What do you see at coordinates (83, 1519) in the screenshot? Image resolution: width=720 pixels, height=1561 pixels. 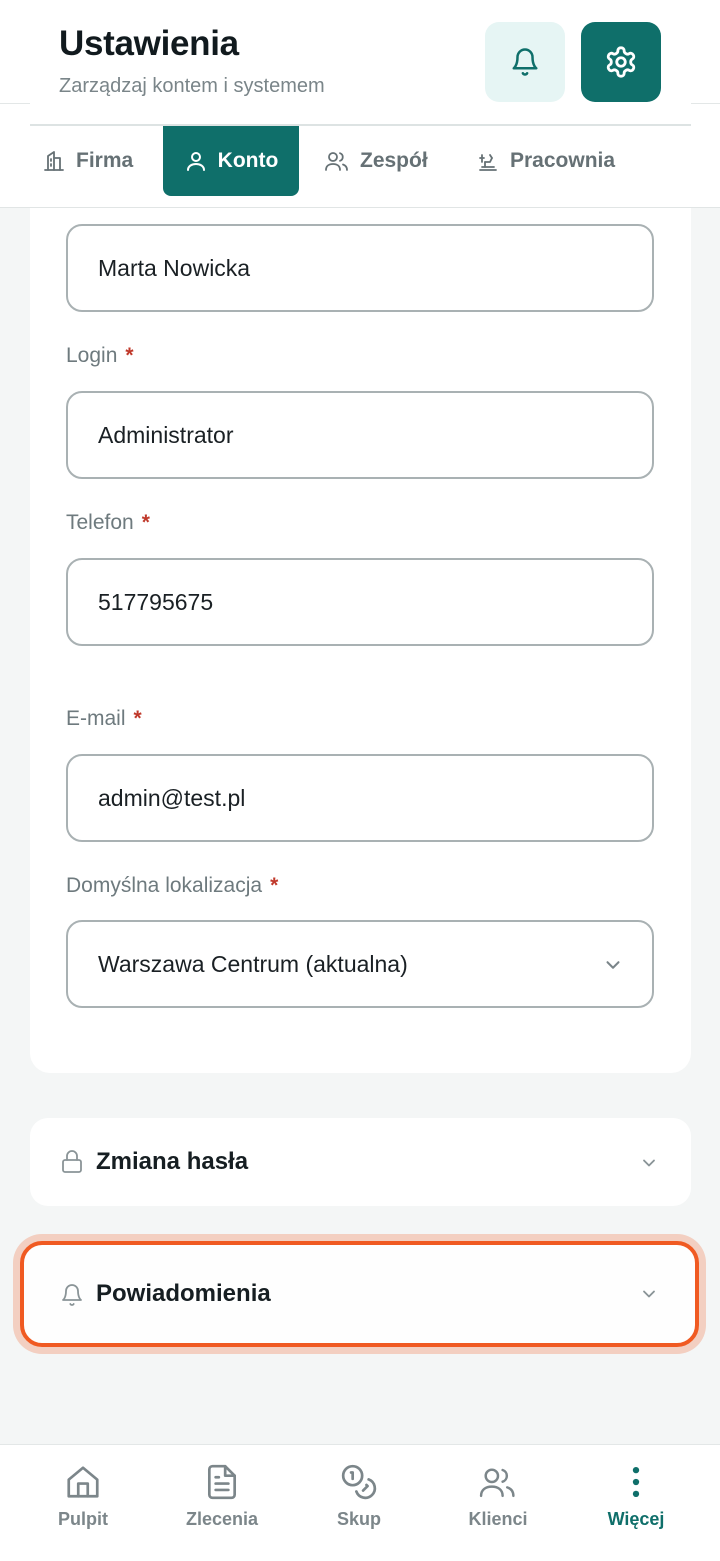 I see `nav-label: Pulpit` at bounding box center [83, 1519].